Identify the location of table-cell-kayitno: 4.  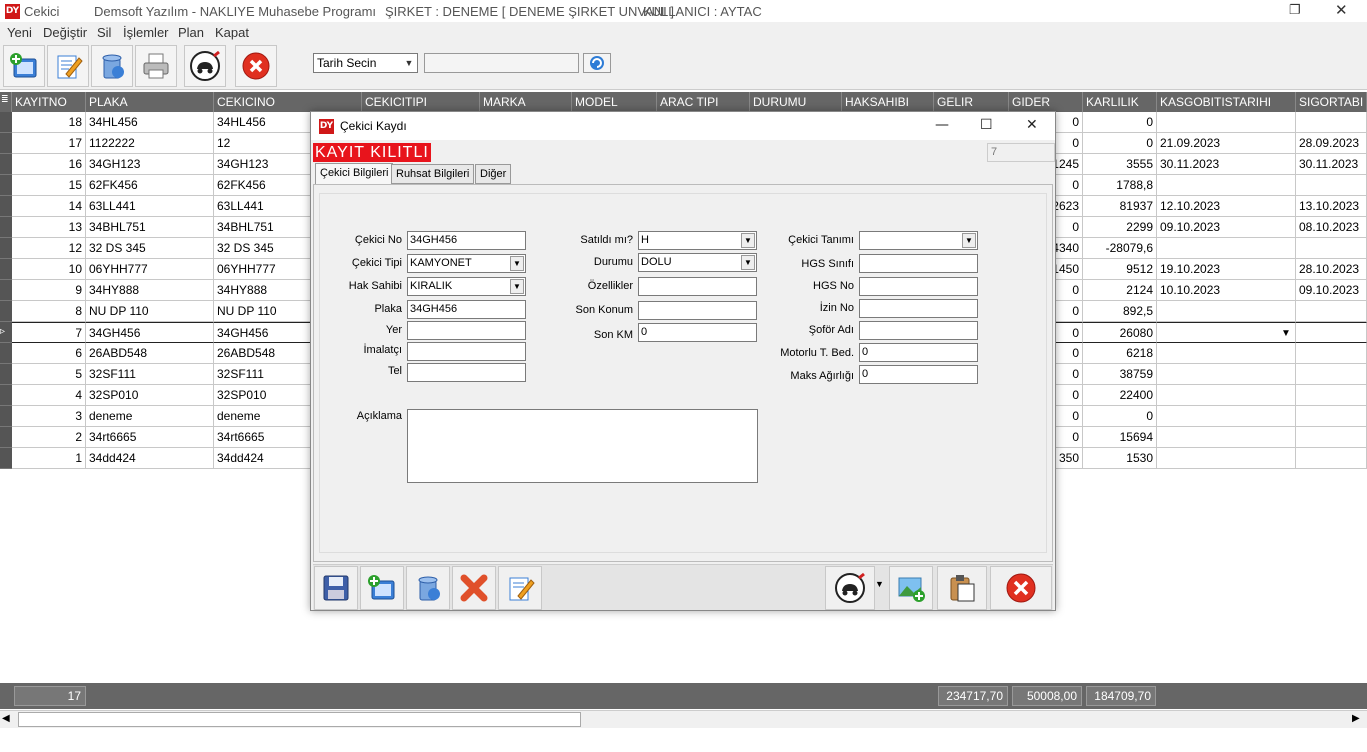
(49, 395).